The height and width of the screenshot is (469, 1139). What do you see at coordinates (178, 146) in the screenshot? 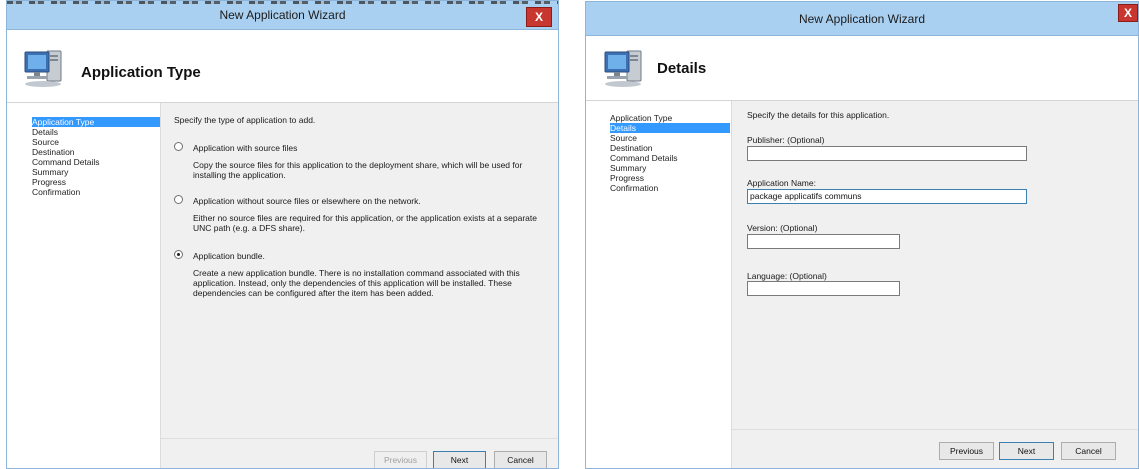
I see `radio-with-source-files` at bounding box center [178, 146].